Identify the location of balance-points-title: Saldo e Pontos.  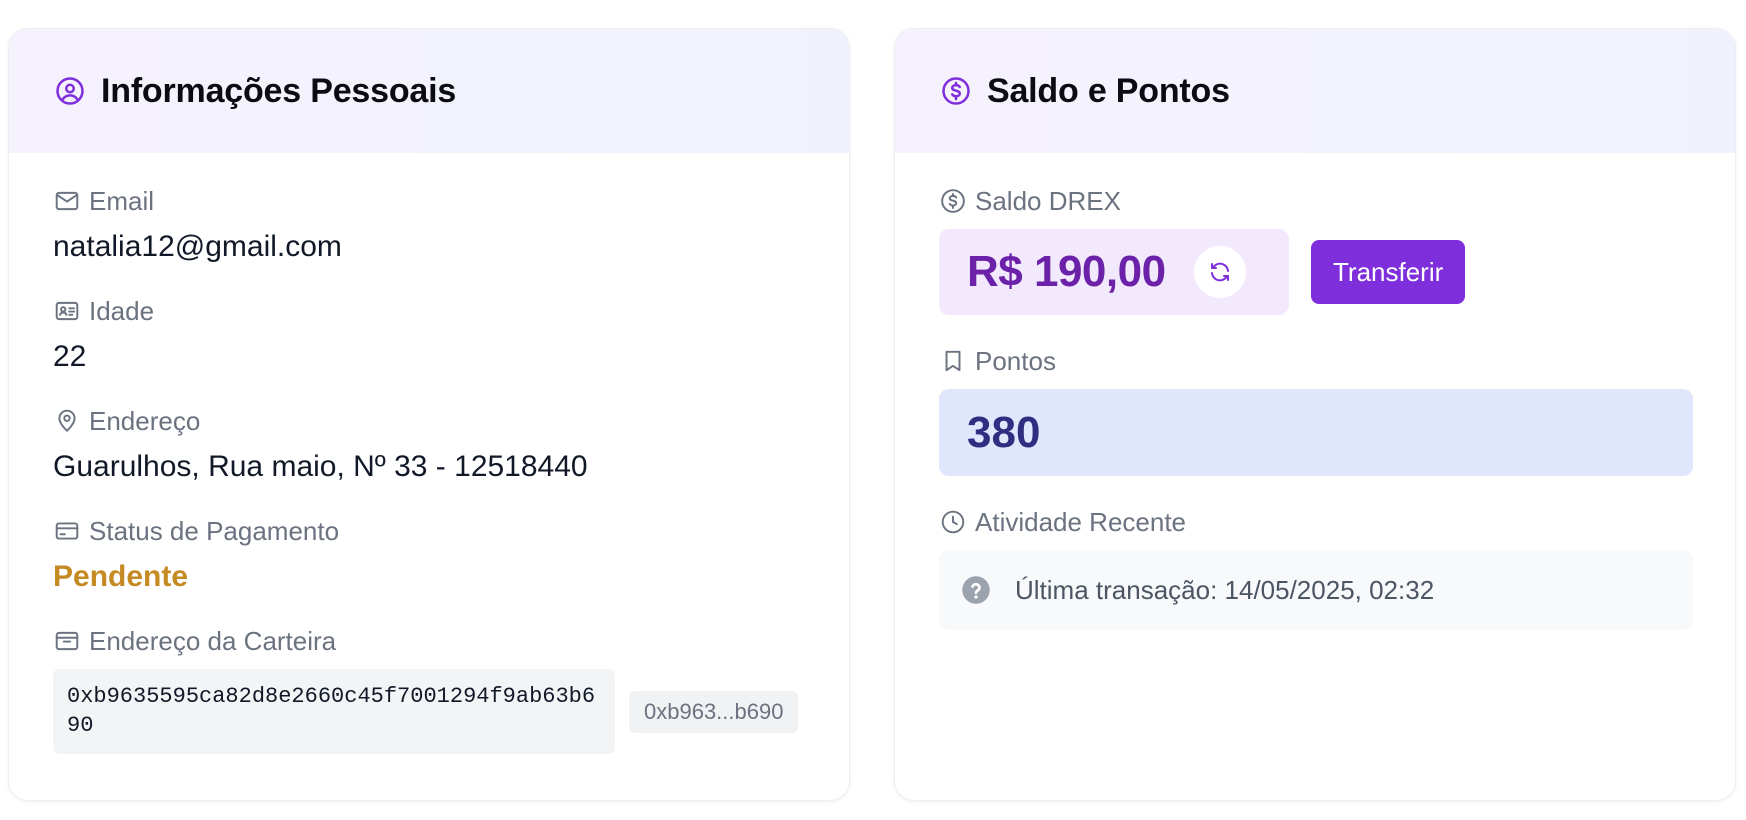
(1108, 90).